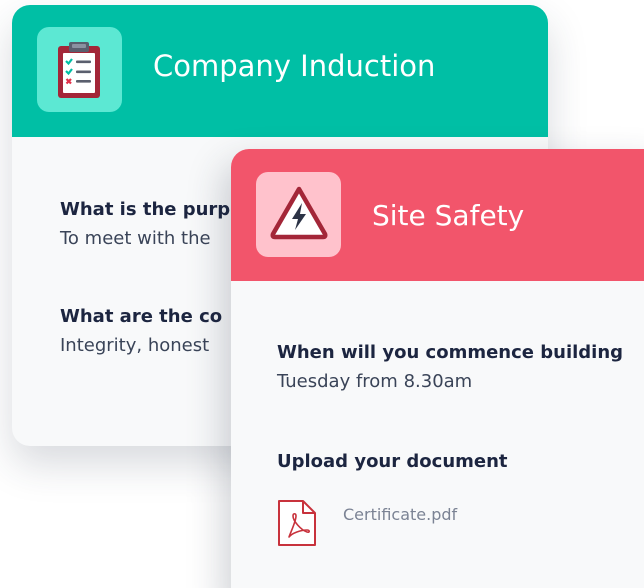 The height and width of the screenshot is (588, 644). I want to click on safety-answer-1: Tuesday from 8.30am, so click(375, 381).